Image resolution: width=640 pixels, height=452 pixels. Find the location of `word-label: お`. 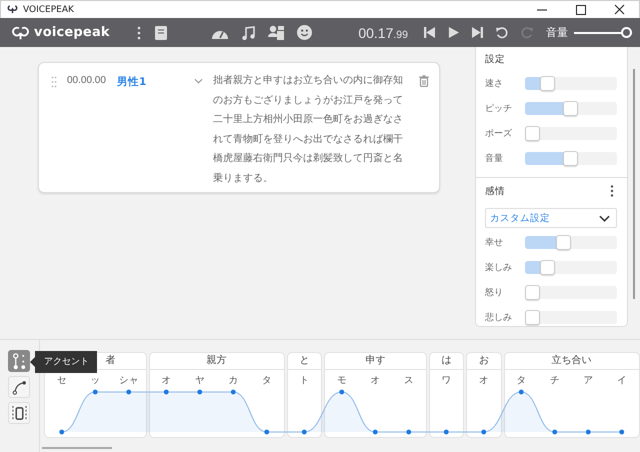

word-label: お is located at coordinates (483, 361).